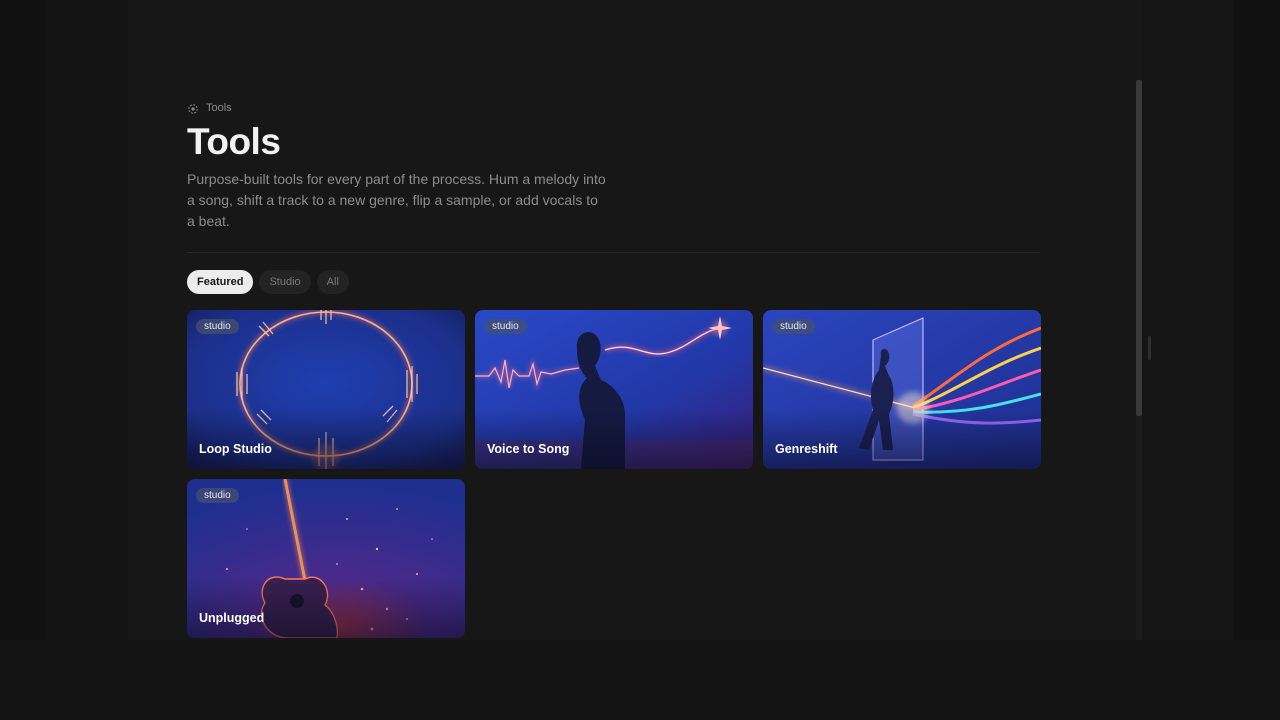 This screenshot has width=1280, height=720. What do you see at coordinates (193, 108) in the screenshot?
I see `tools-icon` at bounding box center [193, 108].